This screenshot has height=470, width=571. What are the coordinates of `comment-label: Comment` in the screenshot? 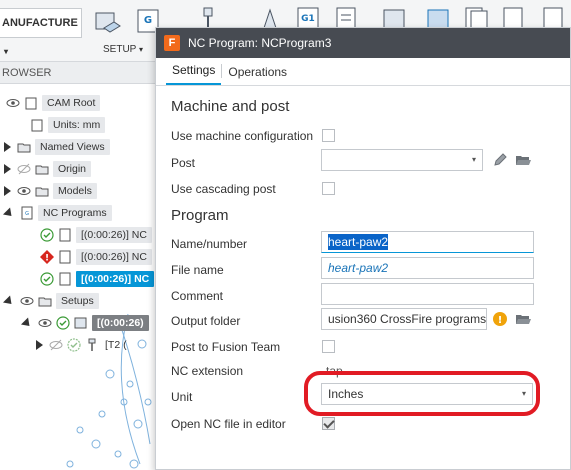 It's located at (197, 296).